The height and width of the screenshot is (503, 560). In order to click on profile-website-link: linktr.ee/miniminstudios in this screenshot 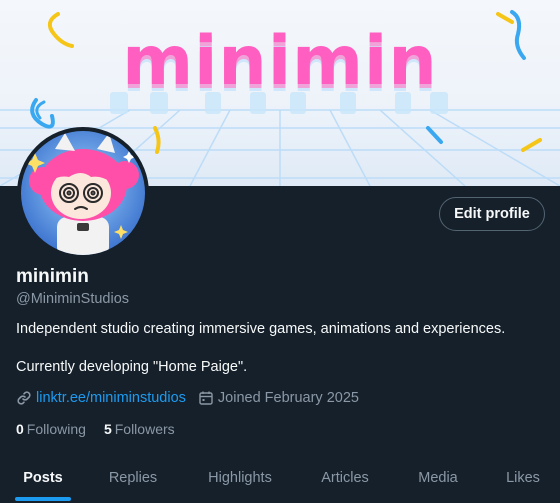, I will do `click(111, 398)`.